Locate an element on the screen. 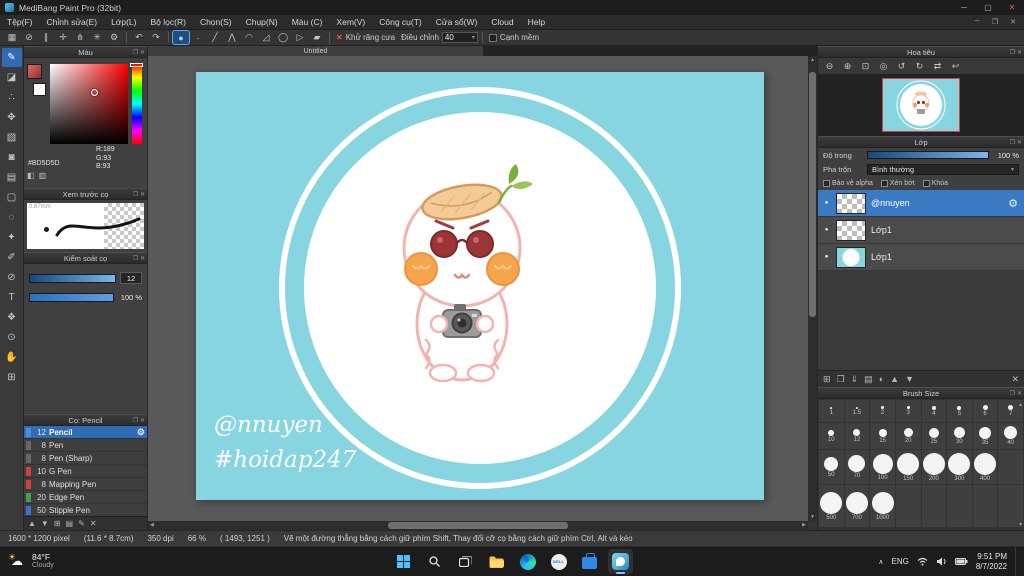  select-tool: ▢ is located at coordinates (12, 197).